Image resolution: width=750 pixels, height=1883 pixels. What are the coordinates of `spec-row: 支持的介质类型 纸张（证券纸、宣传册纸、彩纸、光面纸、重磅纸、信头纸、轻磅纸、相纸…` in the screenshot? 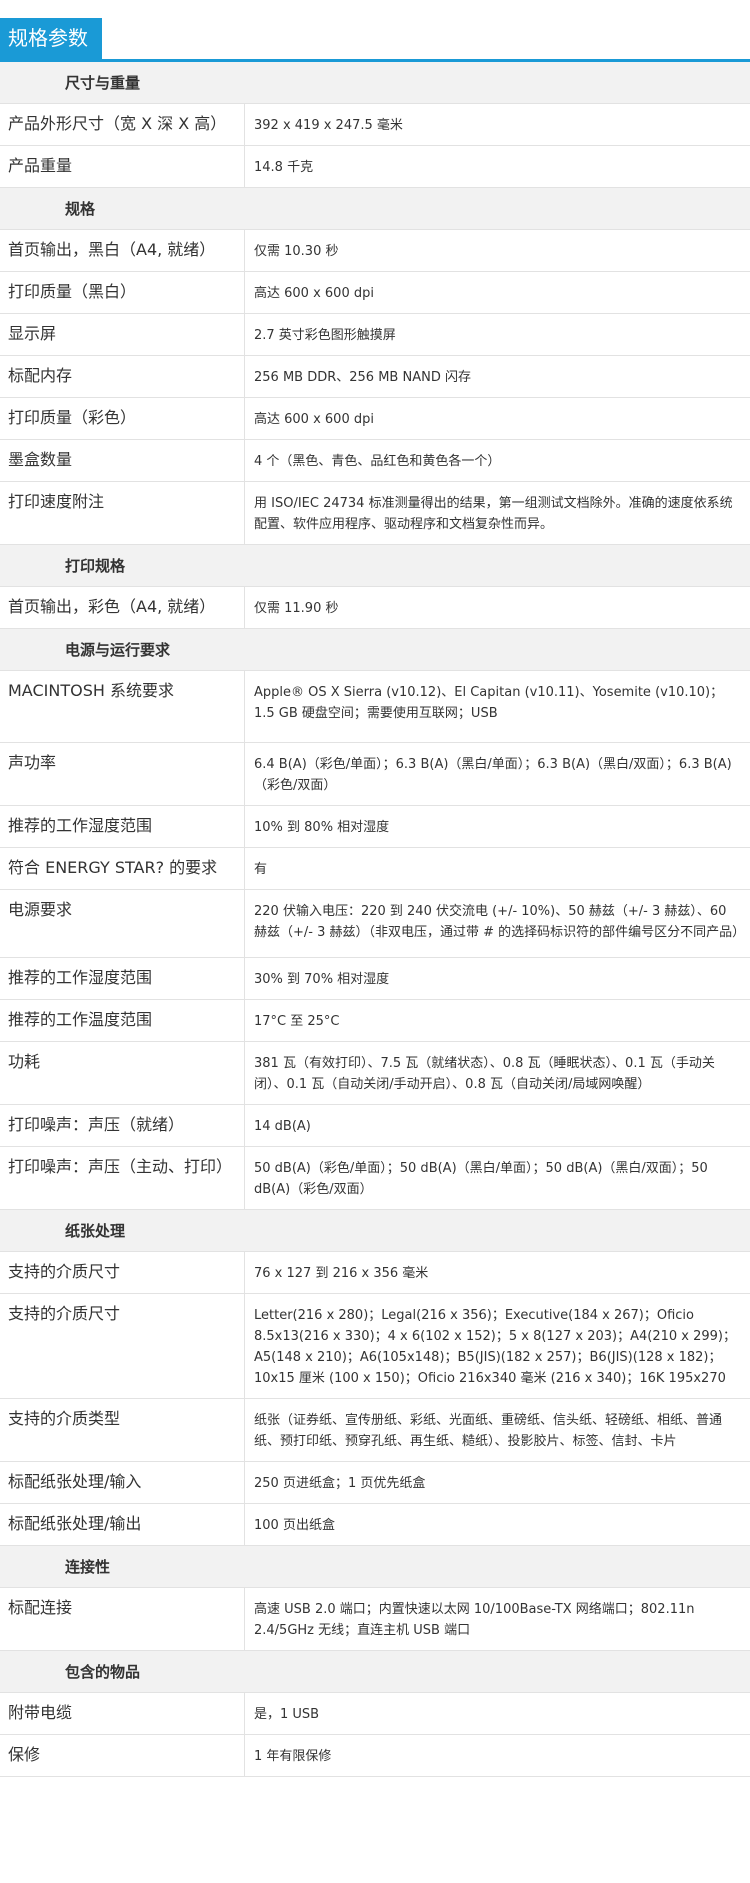 It's located at (375, 1430).